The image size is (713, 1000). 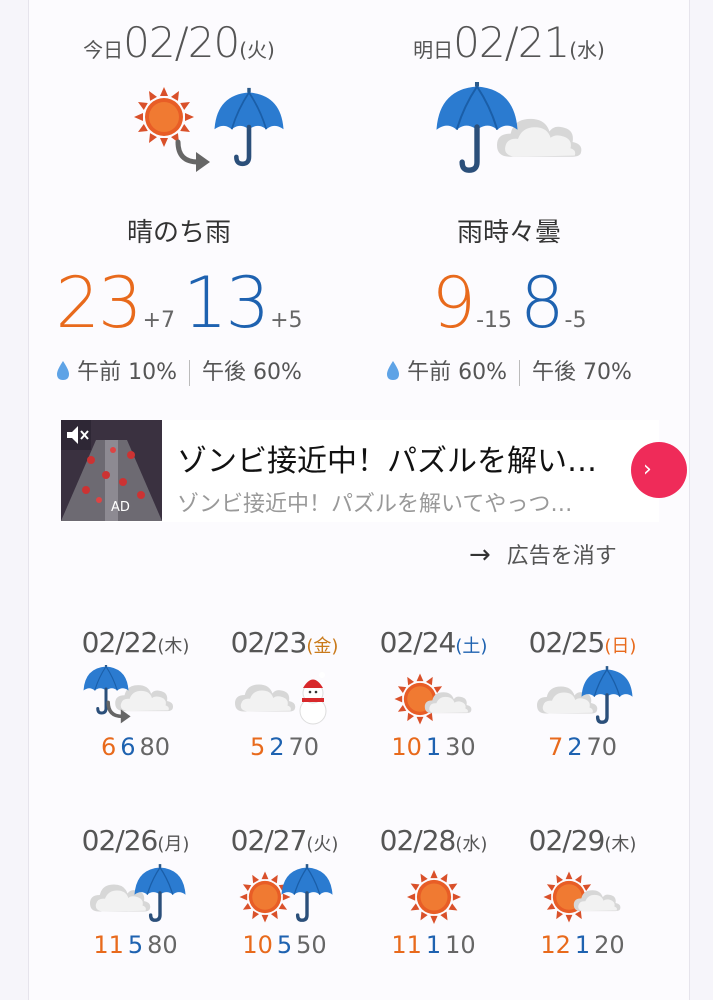 What do you see at coordinates (322, 844) in the screenshot?
I see `forecast-dow: (火)` at bounding box center [322, 844].